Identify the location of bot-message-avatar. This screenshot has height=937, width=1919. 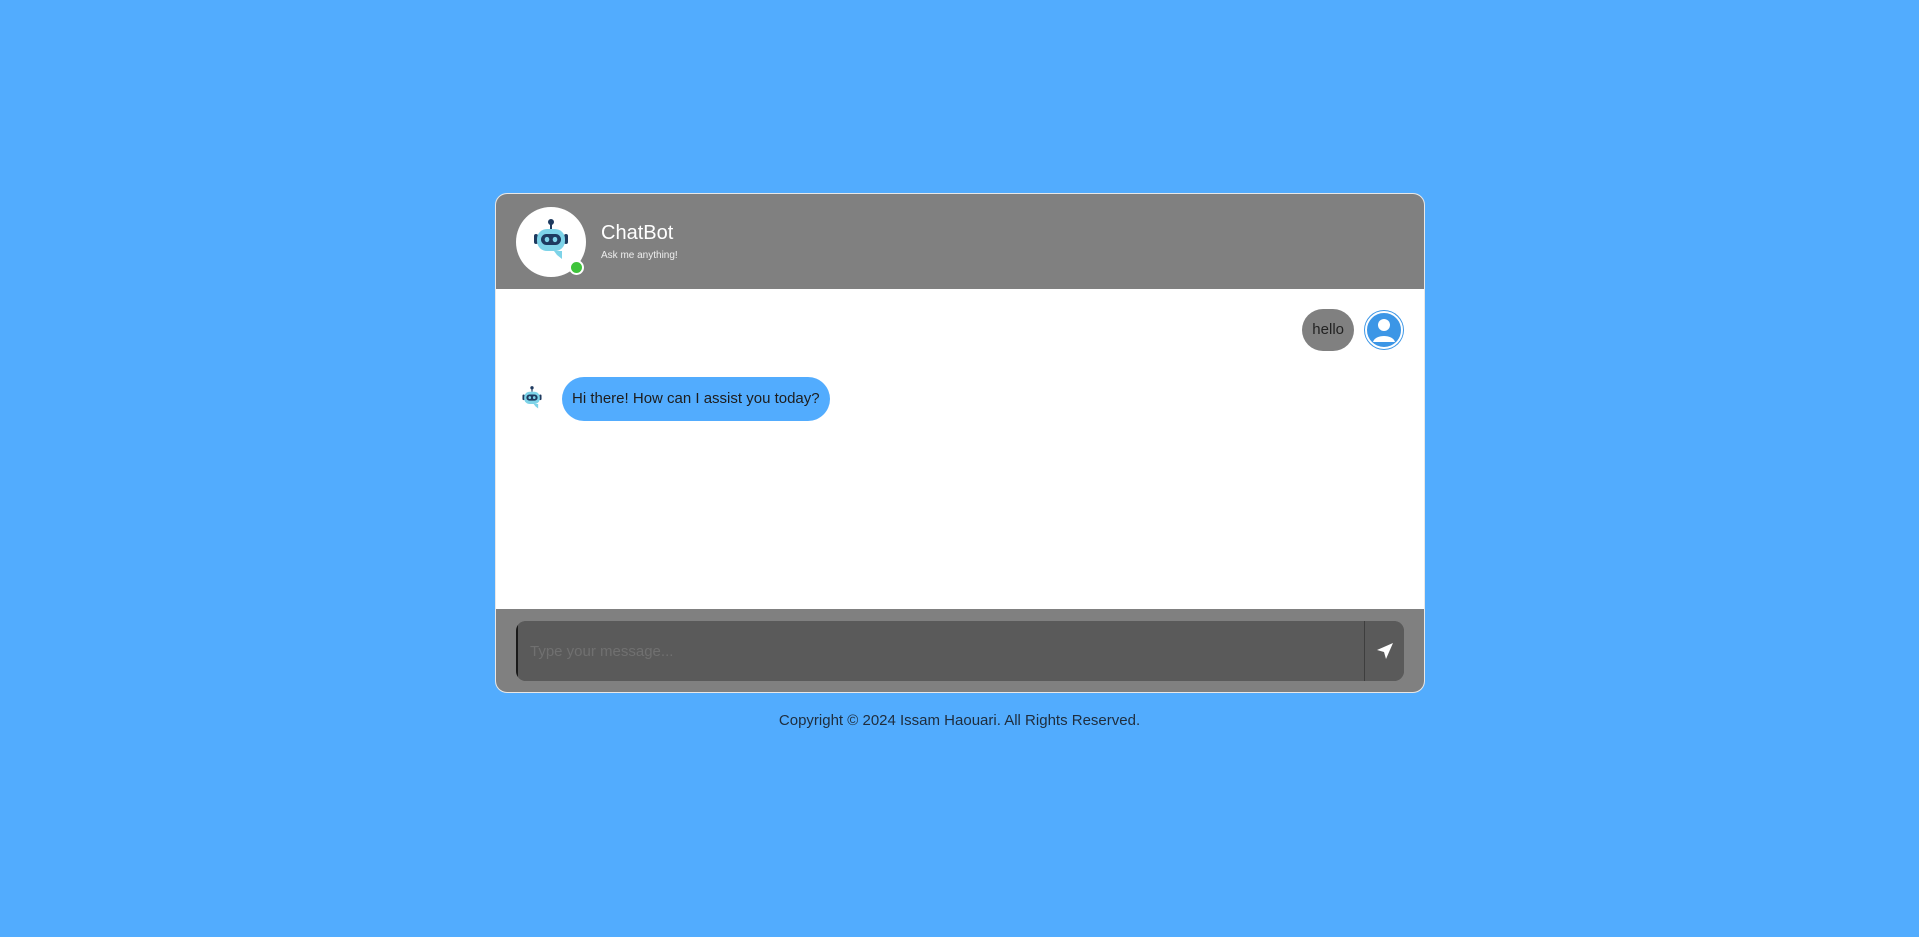
(532, 399).